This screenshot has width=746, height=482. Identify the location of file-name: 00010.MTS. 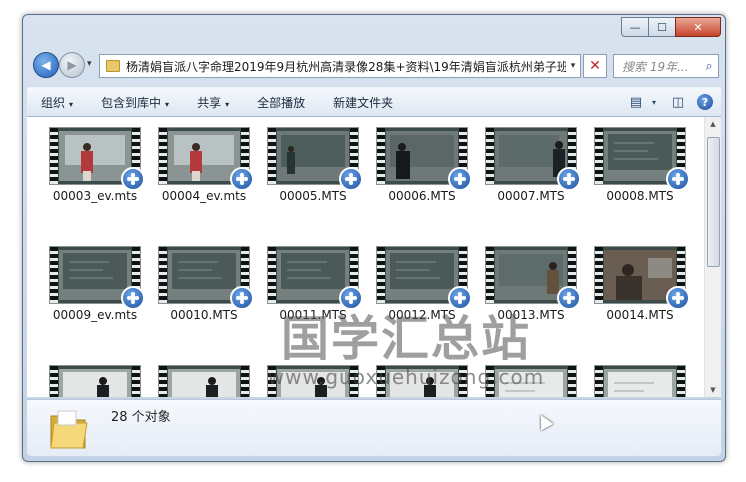
(204, 315).